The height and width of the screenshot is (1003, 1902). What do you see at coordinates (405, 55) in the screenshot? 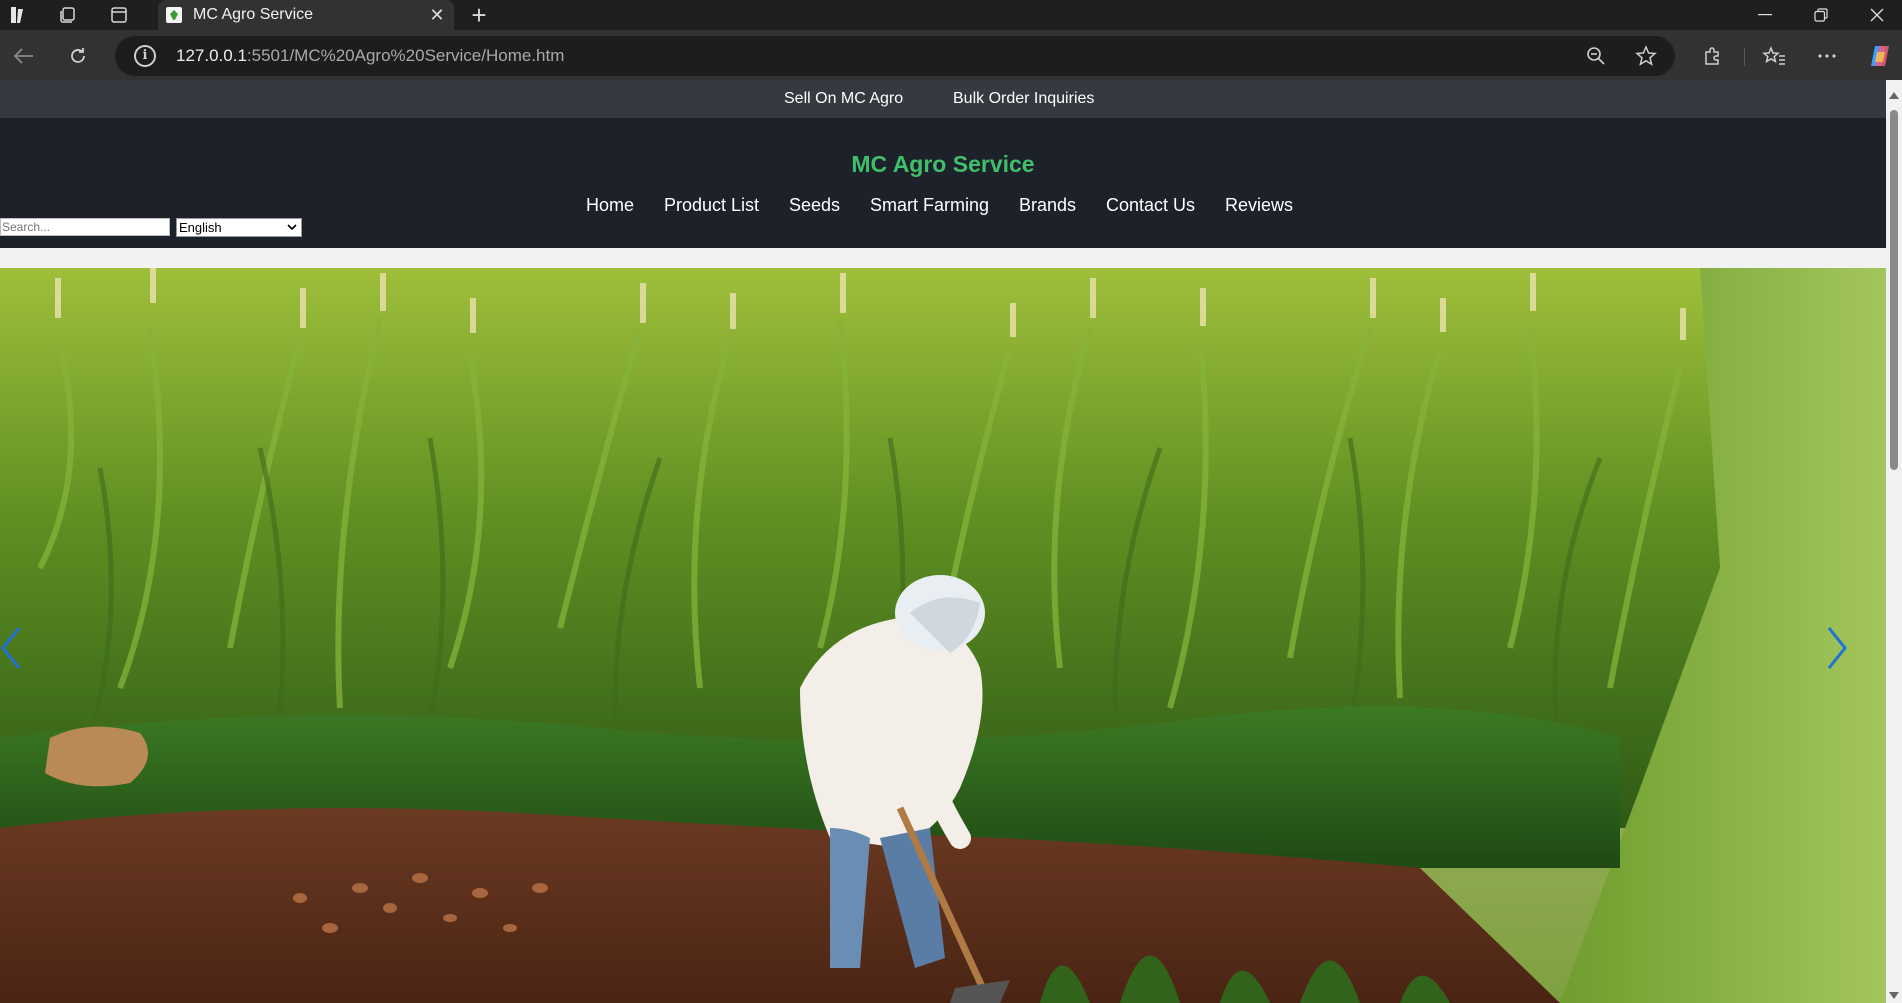
I see `url-path: :5501/MC%20Agro%20Service/Home.htm` at bounding box center [405, 55].